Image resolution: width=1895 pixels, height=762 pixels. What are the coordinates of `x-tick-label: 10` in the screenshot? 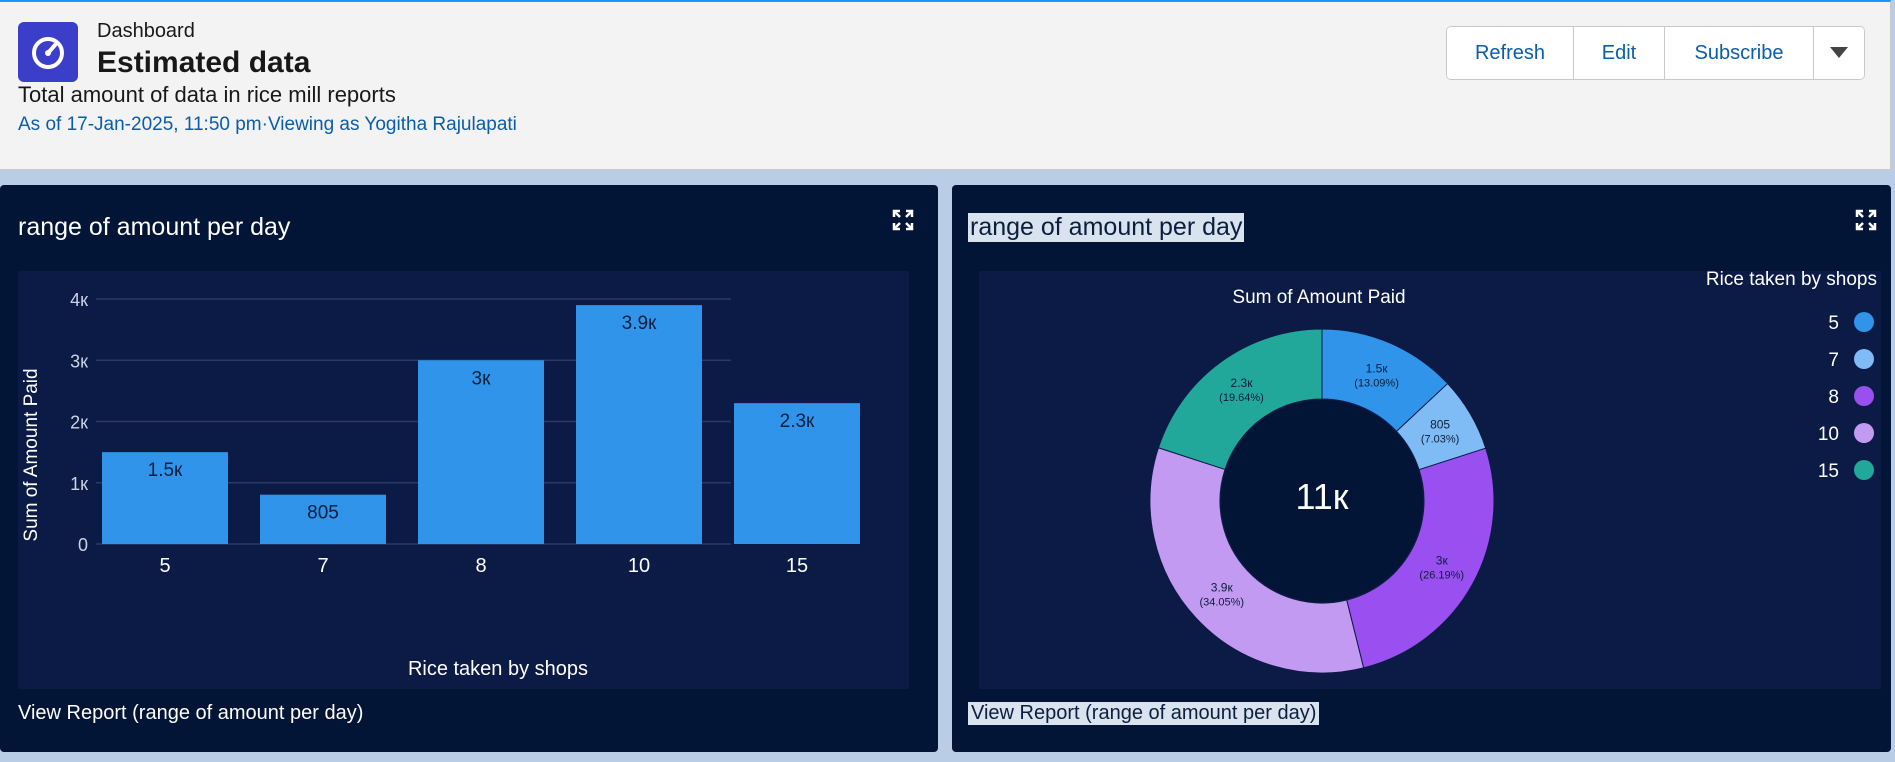 It's located at (639, 566).